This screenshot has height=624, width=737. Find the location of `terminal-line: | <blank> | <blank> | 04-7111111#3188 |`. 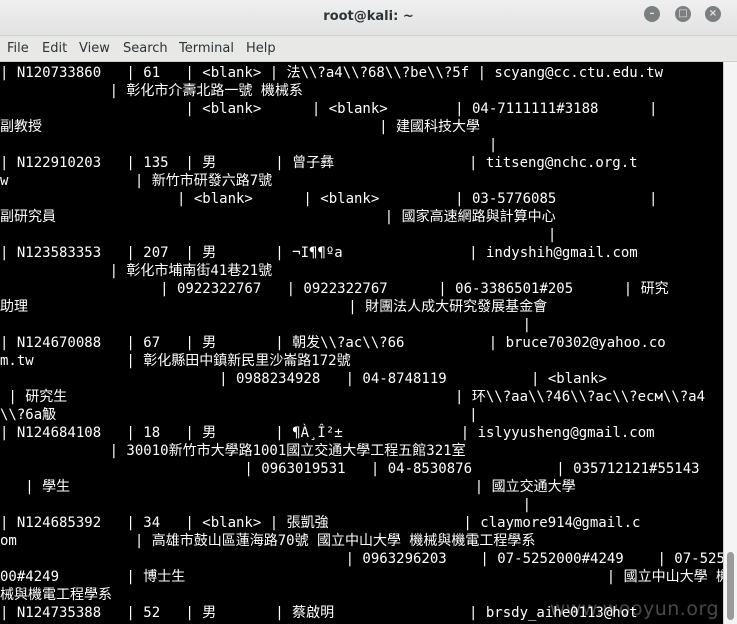

terminal-line: | <blank> | <blank> | 04-7111111#3188 | is located at coordinates (329, 109).